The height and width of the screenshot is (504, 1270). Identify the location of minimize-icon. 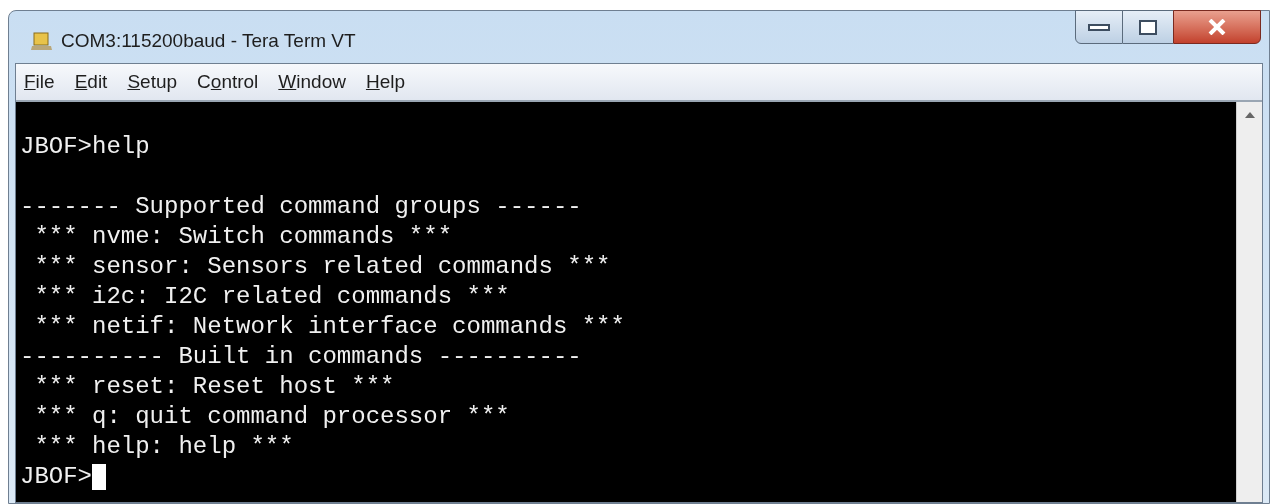
(1099, 27).